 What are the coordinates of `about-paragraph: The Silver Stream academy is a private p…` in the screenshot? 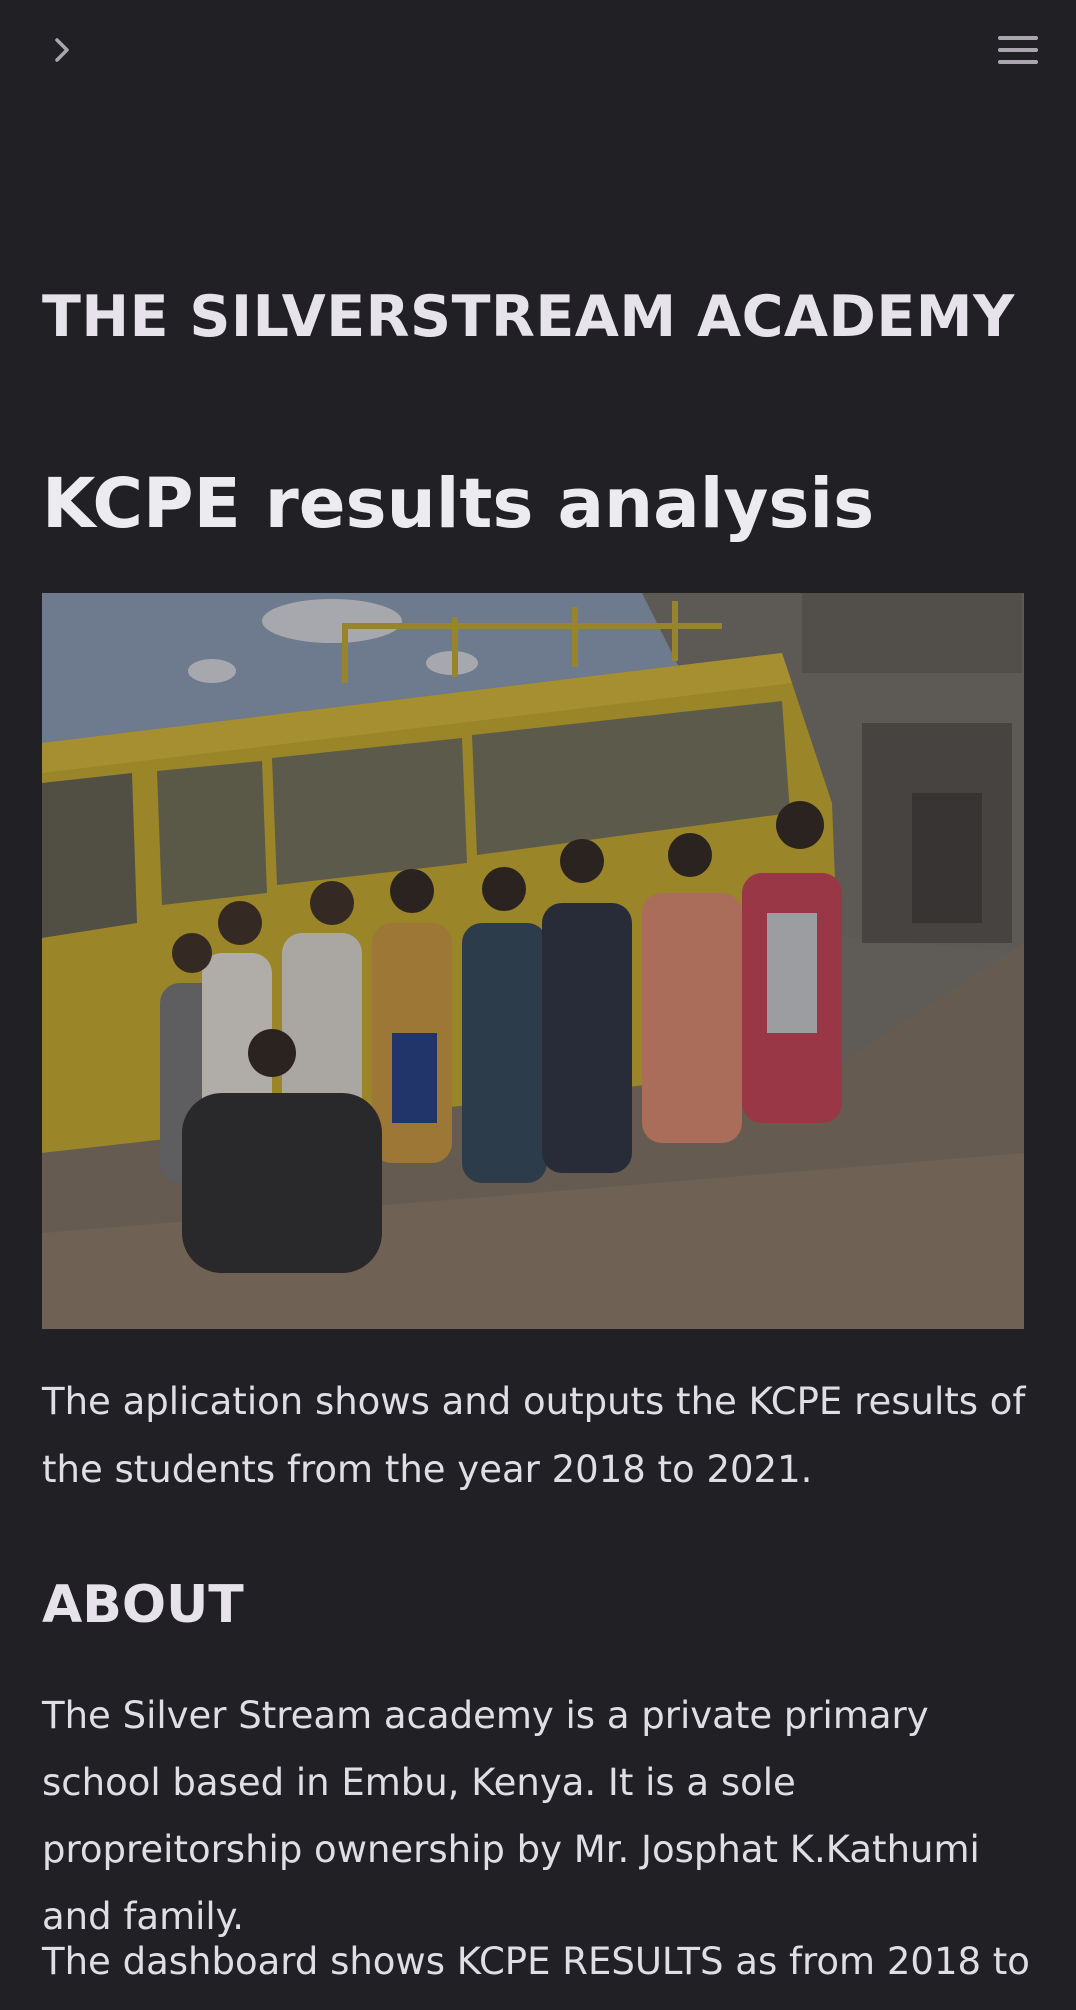 It's located at (511, 1816).